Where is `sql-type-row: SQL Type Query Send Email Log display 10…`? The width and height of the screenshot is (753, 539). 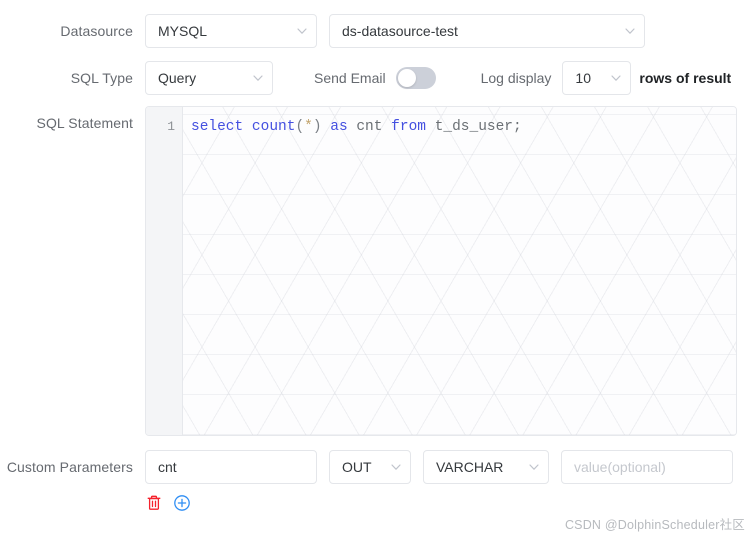 sql-type-row: SQL Type Query Send Email Log display 10… is located at coordinates (365, 78).